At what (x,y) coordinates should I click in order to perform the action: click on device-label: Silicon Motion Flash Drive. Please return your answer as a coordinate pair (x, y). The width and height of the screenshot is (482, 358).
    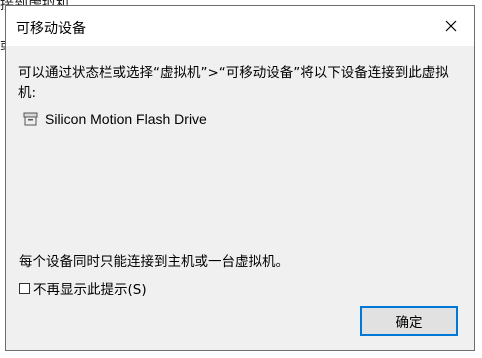
    Looking at the image, I should click on (126, 119).